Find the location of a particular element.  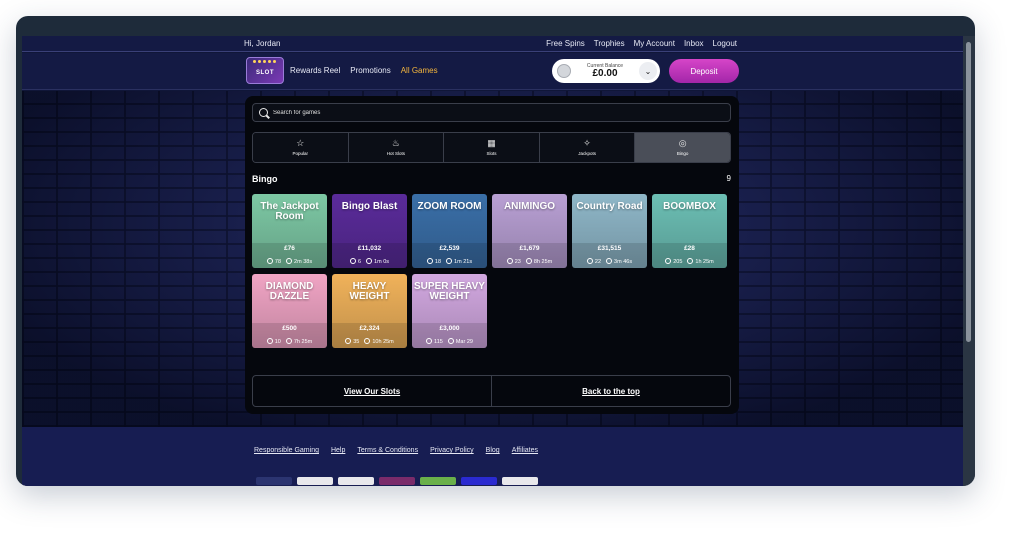

site-logo: SLOT is located at coordinates (265, 70).